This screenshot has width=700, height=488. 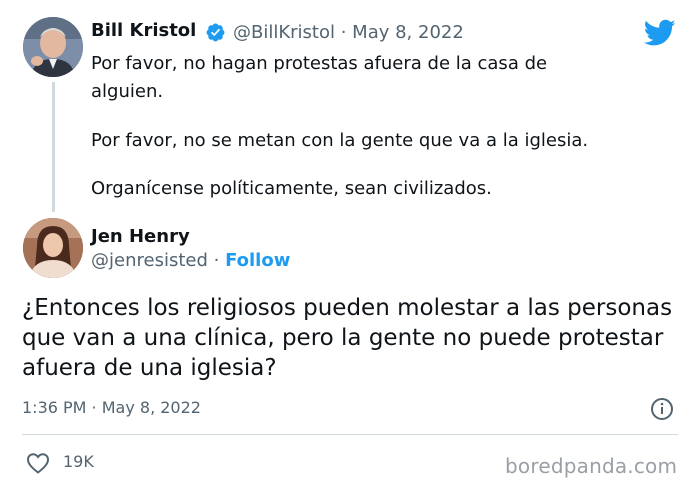 I want to click on thread-connector-line, so click(x=53, y=147).